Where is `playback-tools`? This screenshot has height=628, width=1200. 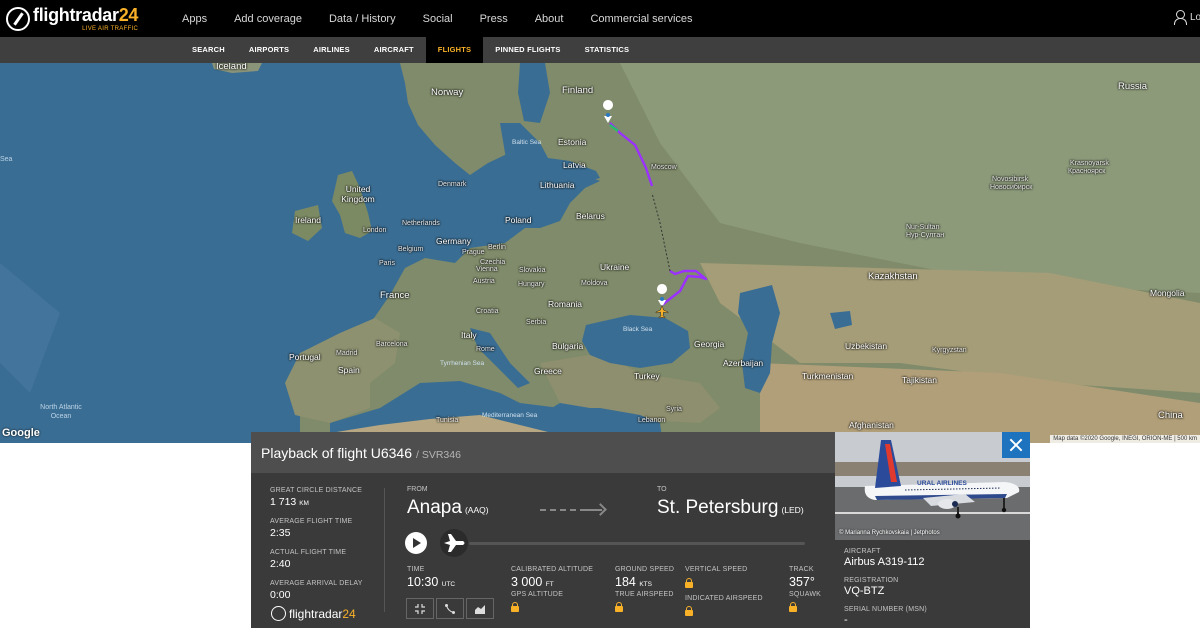
playback-tools is located at coordinates (451, 608).